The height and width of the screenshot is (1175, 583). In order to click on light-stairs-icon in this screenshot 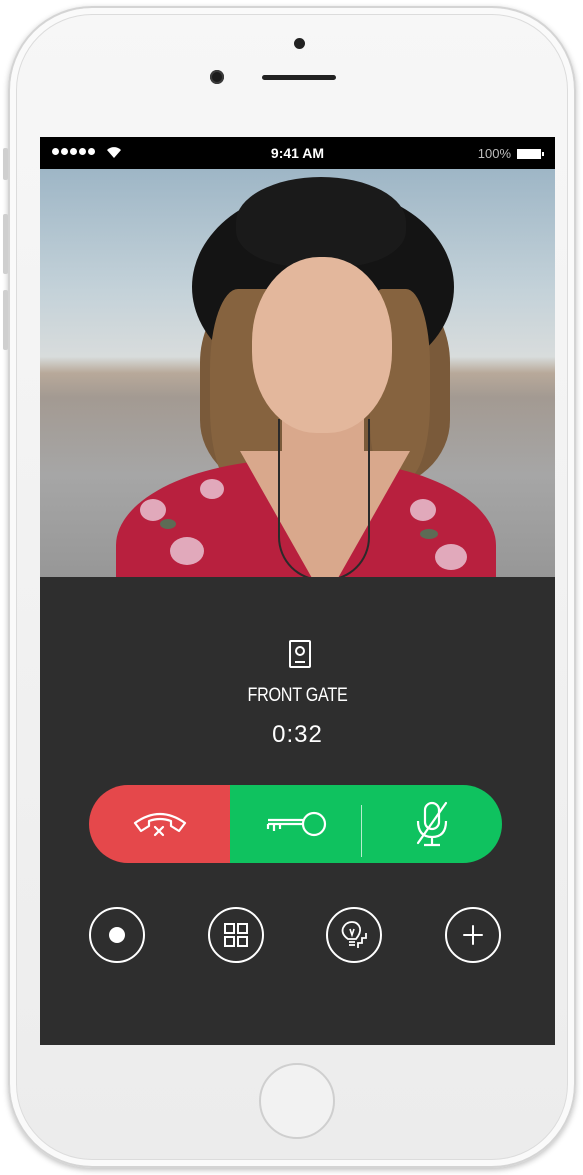, I will do `click(354, 934)`.